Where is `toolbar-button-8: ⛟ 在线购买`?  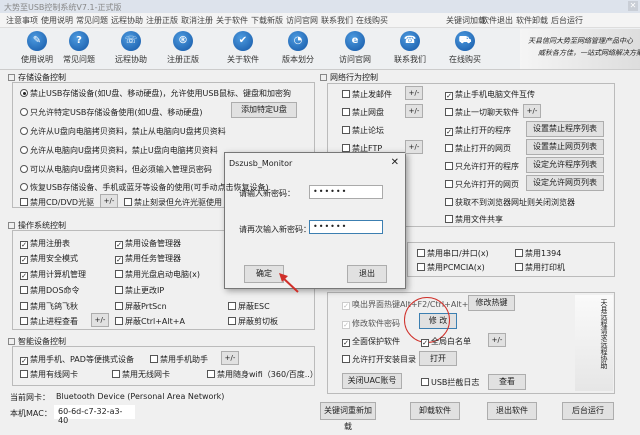
toolbar-button-8: ⛟ 在线购买 is located at coordinates (465, 48).